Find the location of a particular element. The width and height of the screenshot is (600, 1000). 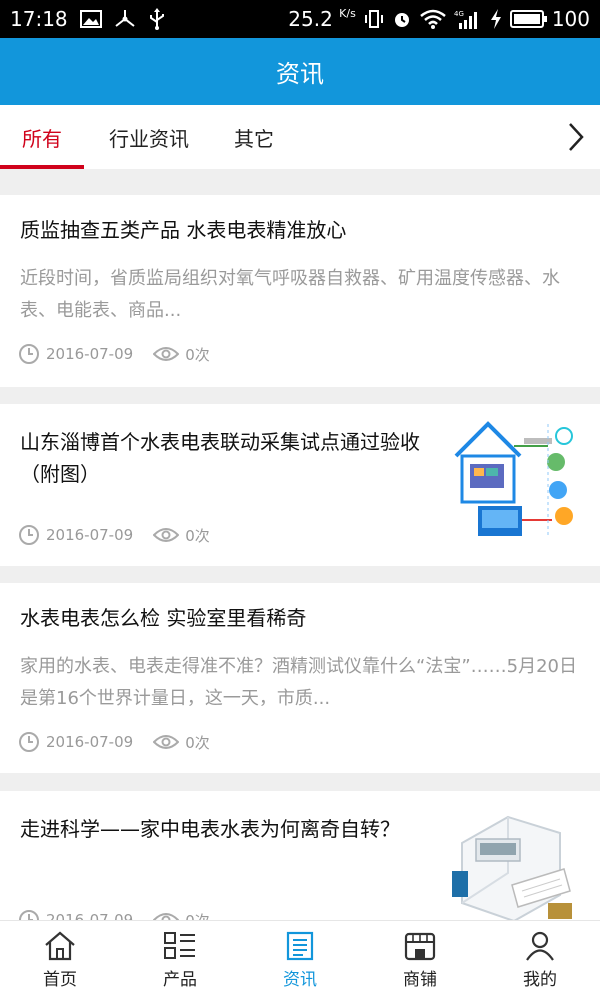

signal-icon: 4G is located at coordinates (468, 19).